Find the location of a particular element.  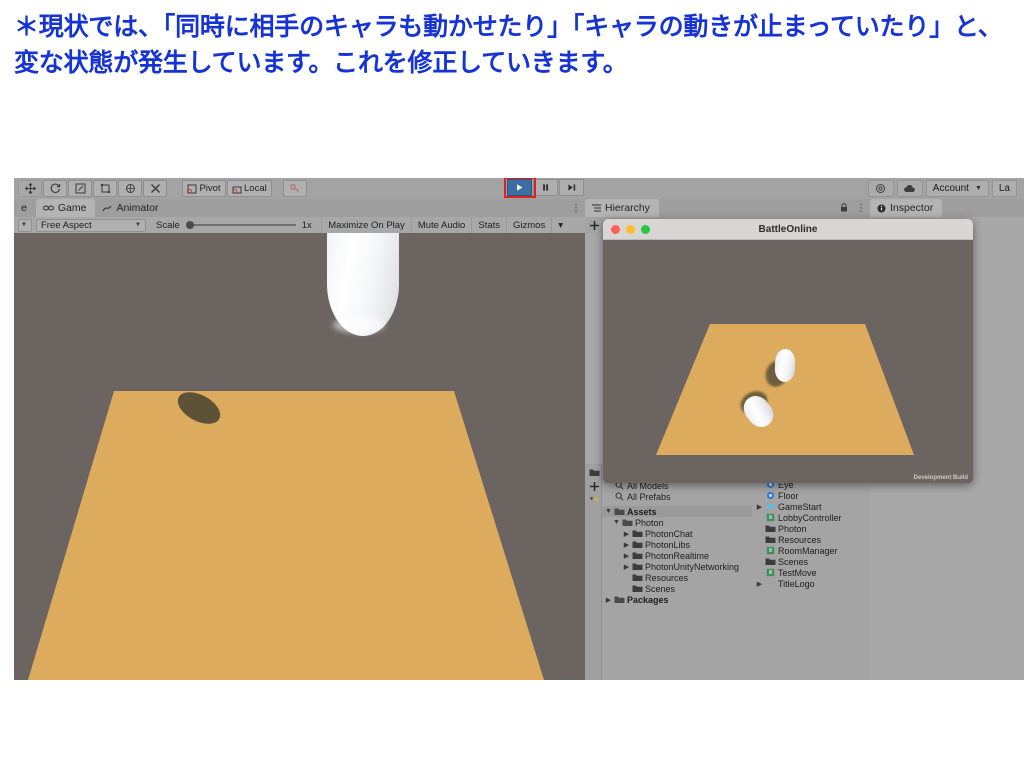

tree-item-resources: Resources is located at coordinates (677, 577).